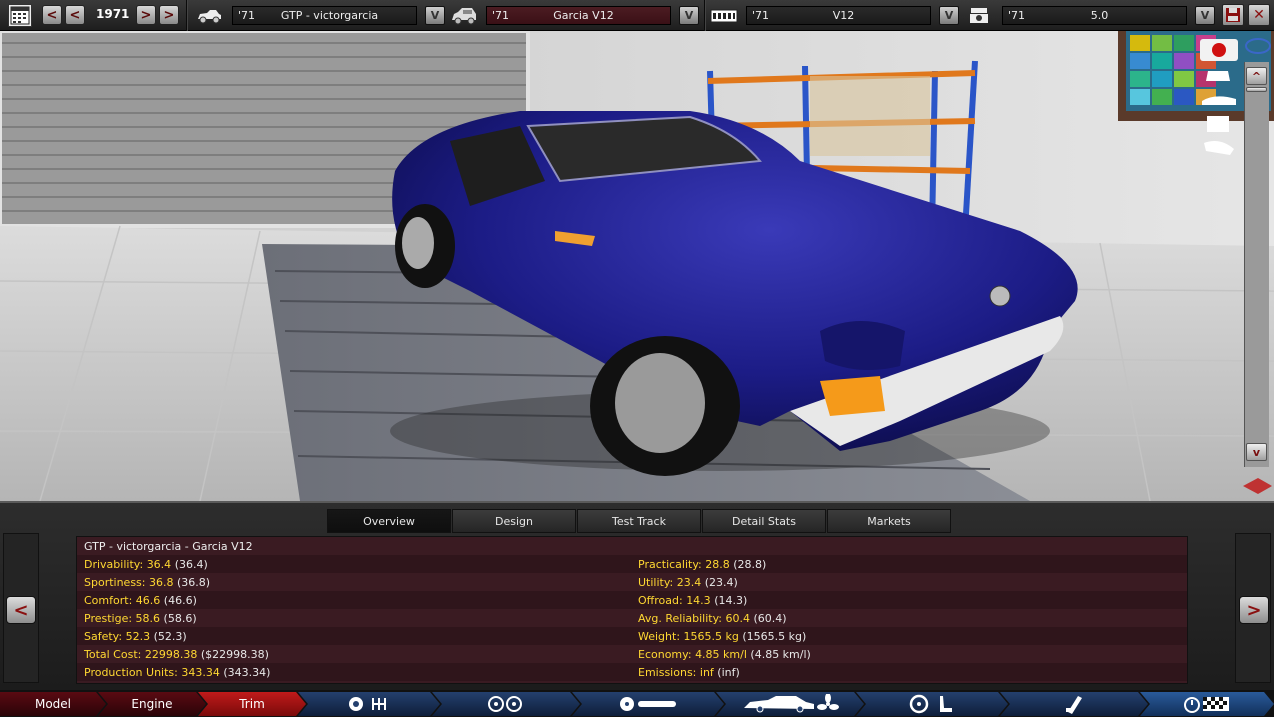 This screenshot has width=1274, height=717. What do you see at coordinates (146, 564) in the screenshot?
I see `stat-drivability: Drivability: 36.4 (36.4)` at bounding box center [146, 564].